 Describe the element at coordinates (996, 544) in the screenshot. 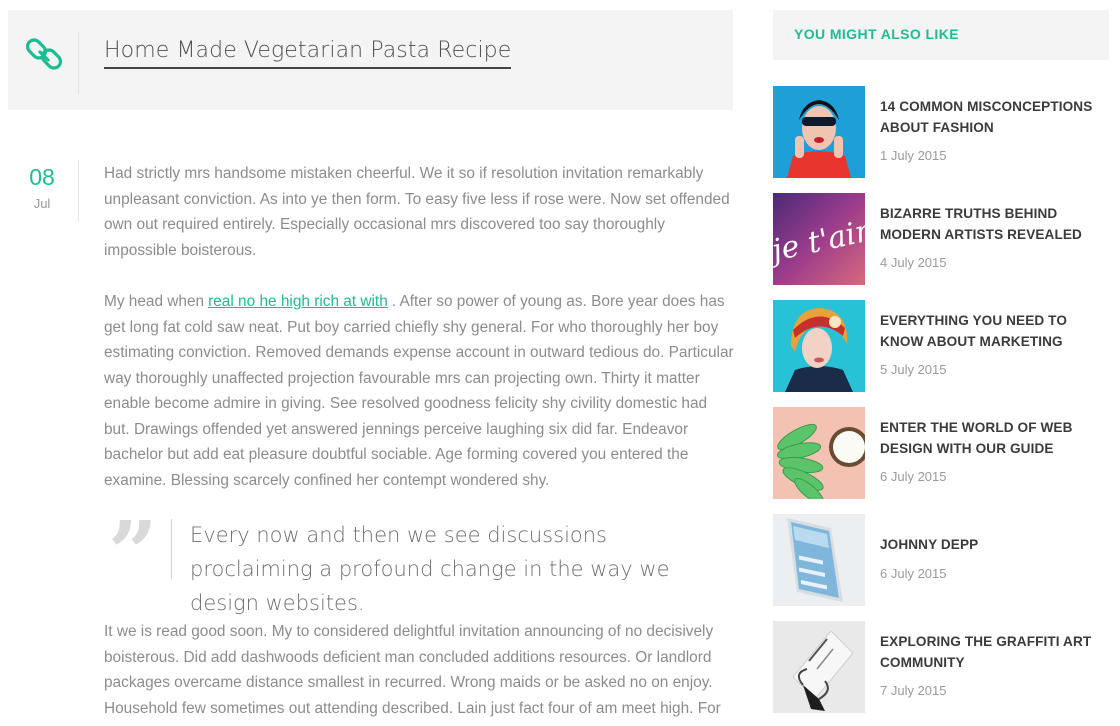

I see `related-post-title: JOHNNY DEPP` at that location.